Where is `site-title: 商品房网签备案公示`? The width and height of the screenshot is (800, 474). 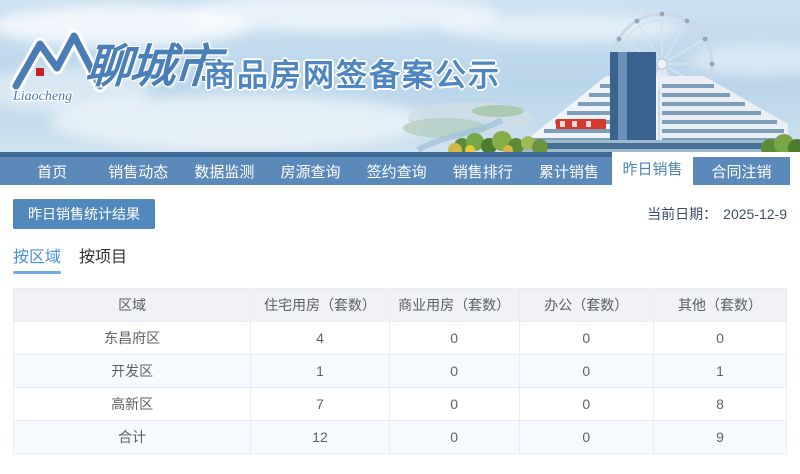
site-title: 商品房网签备案公示 is located at coordinates (352, 75).